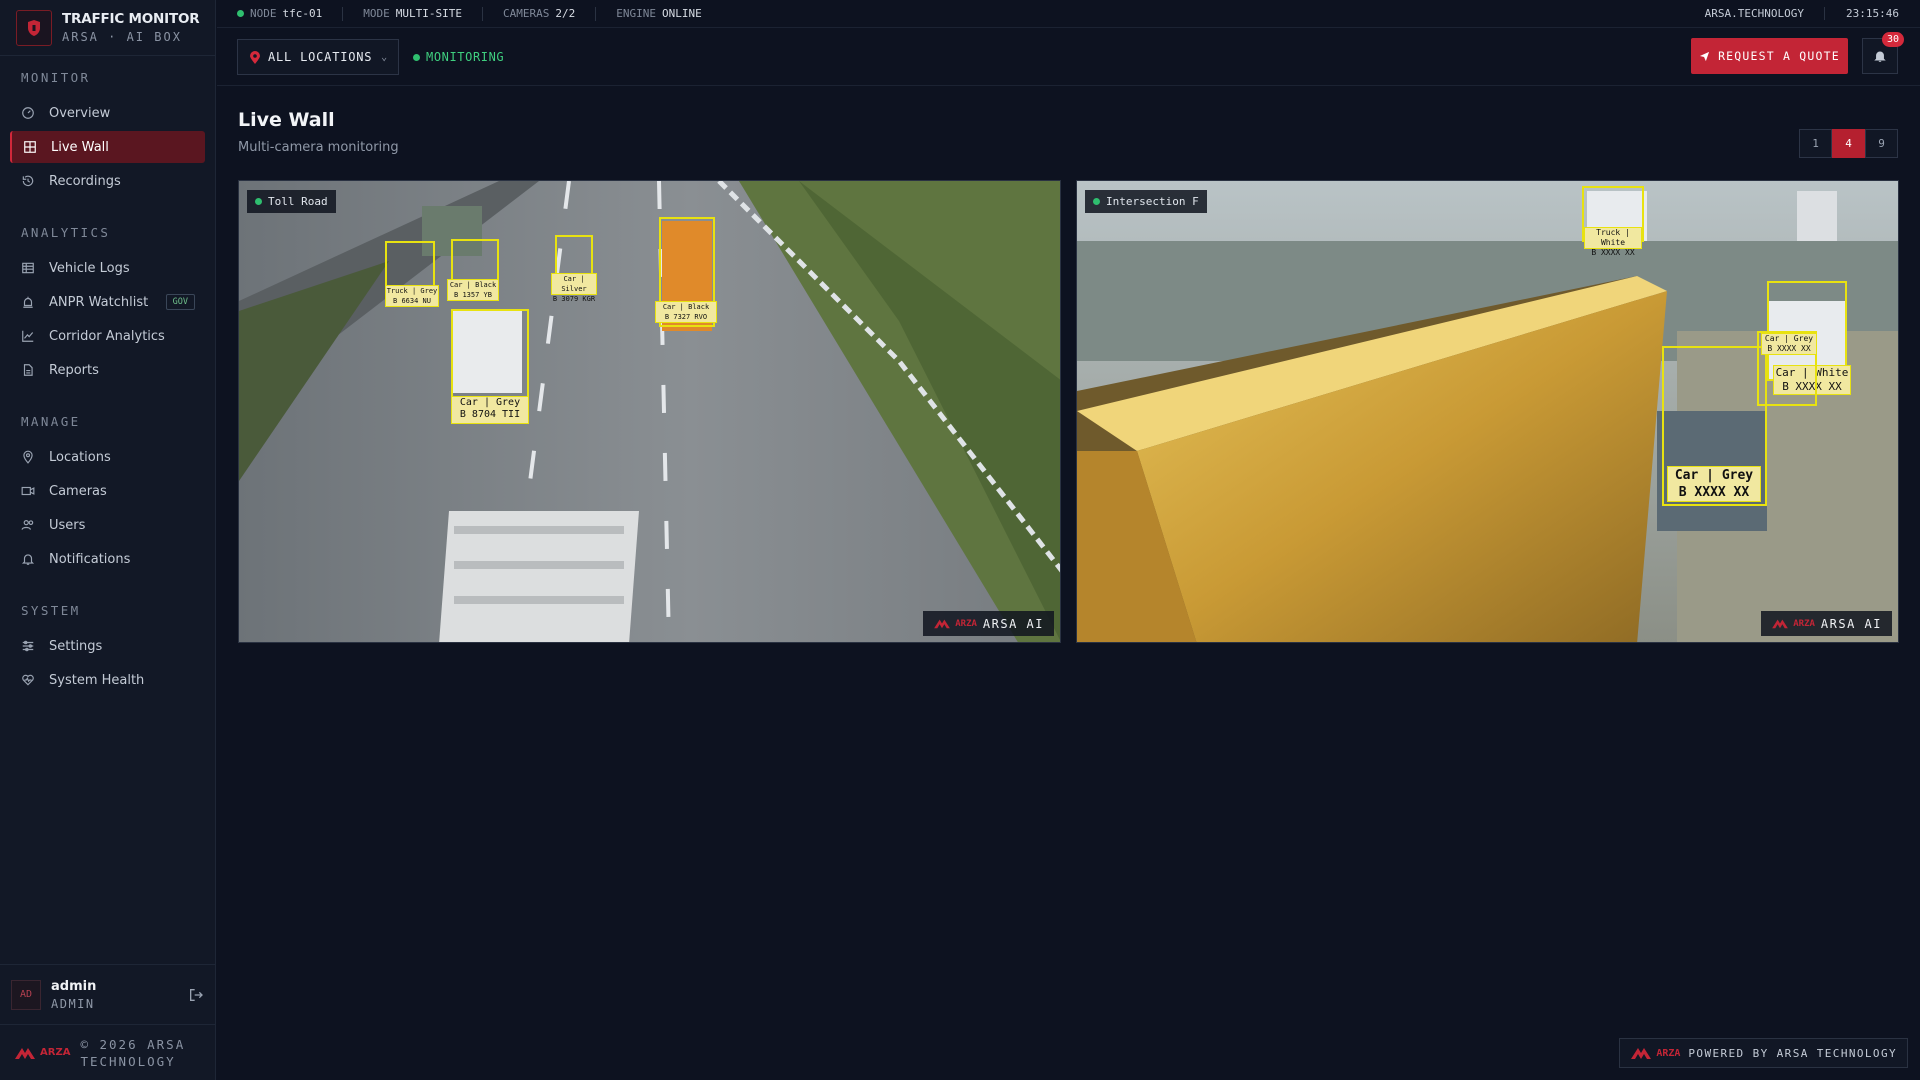  Describe the element at coordinates (376, 13) in the screenshot. I see `status-mode-label: MODE` at that location.